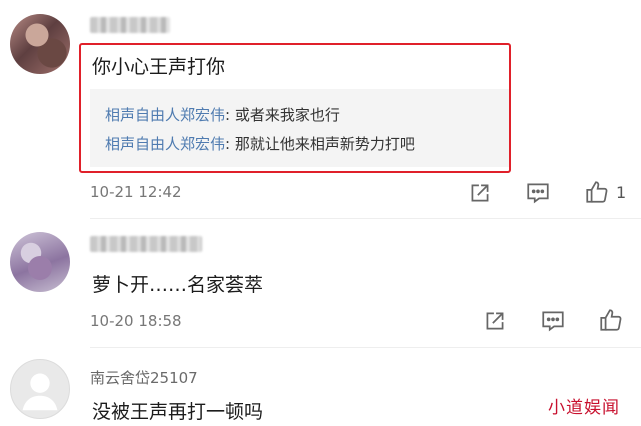  I want to click on comment-time: 10-21 12:42, so click(136, 192).